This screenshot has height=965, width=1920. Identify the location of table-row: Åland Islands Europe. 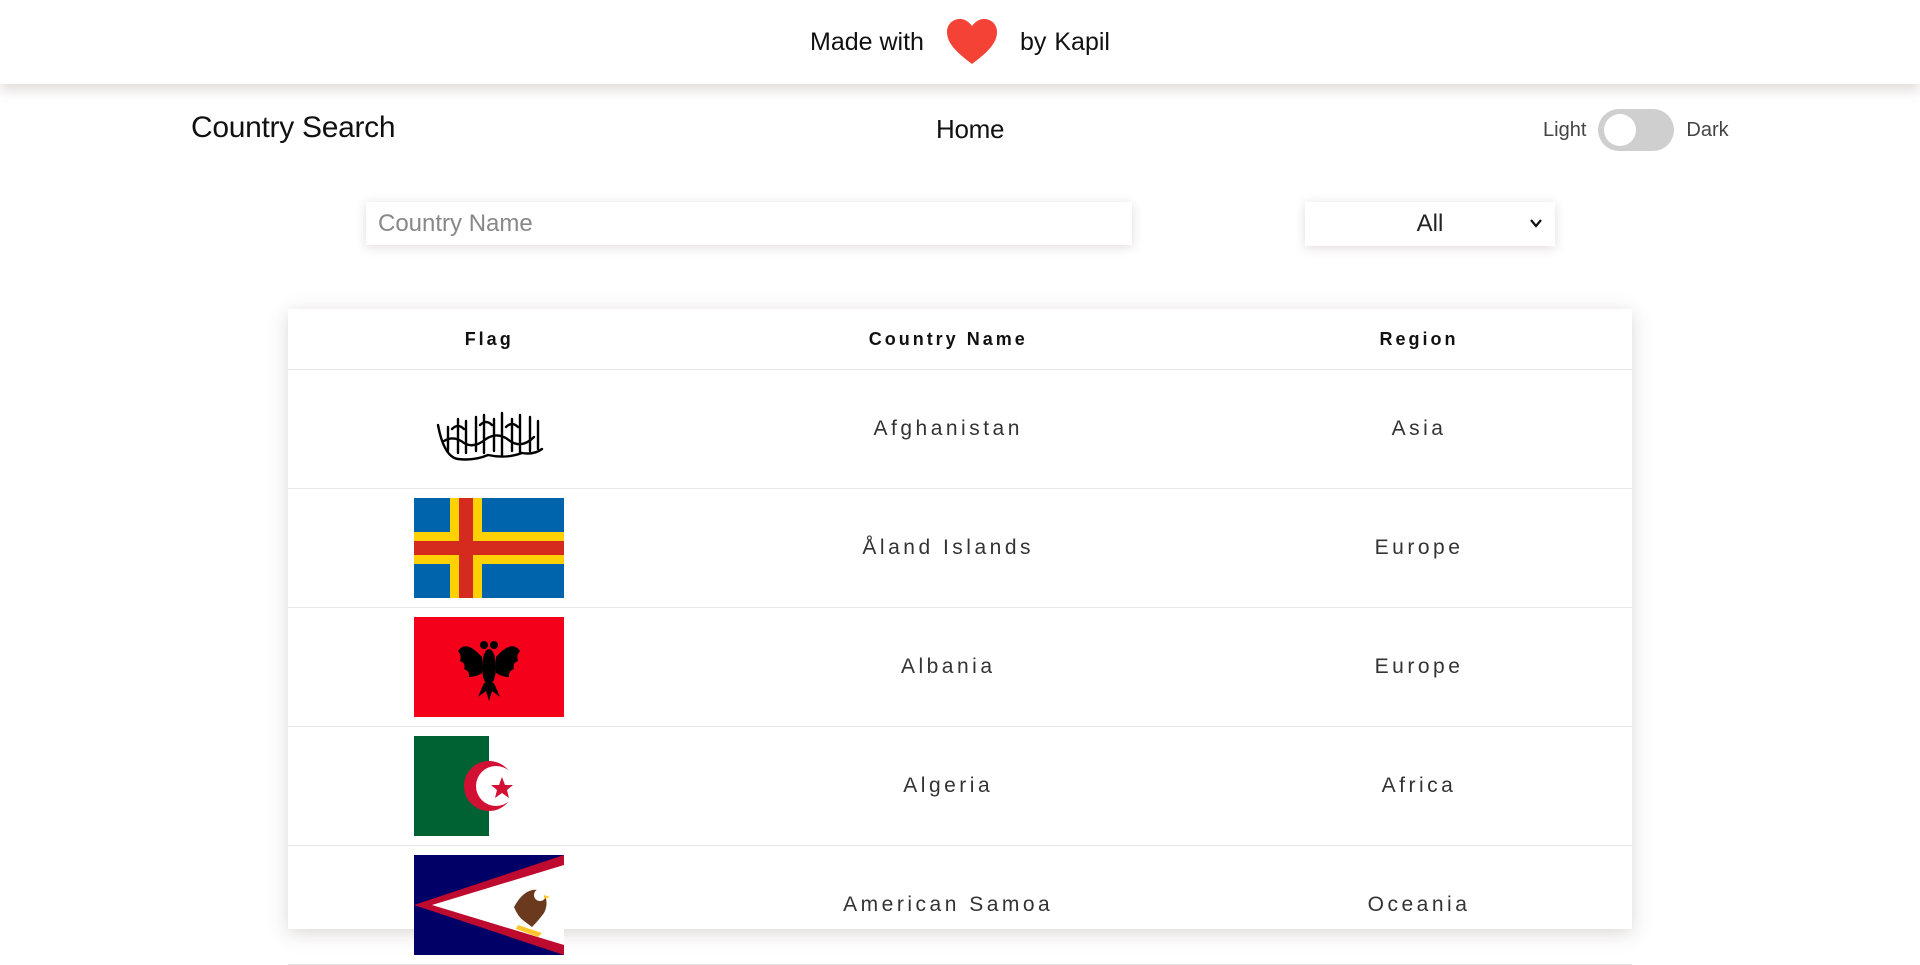
(960, 548).